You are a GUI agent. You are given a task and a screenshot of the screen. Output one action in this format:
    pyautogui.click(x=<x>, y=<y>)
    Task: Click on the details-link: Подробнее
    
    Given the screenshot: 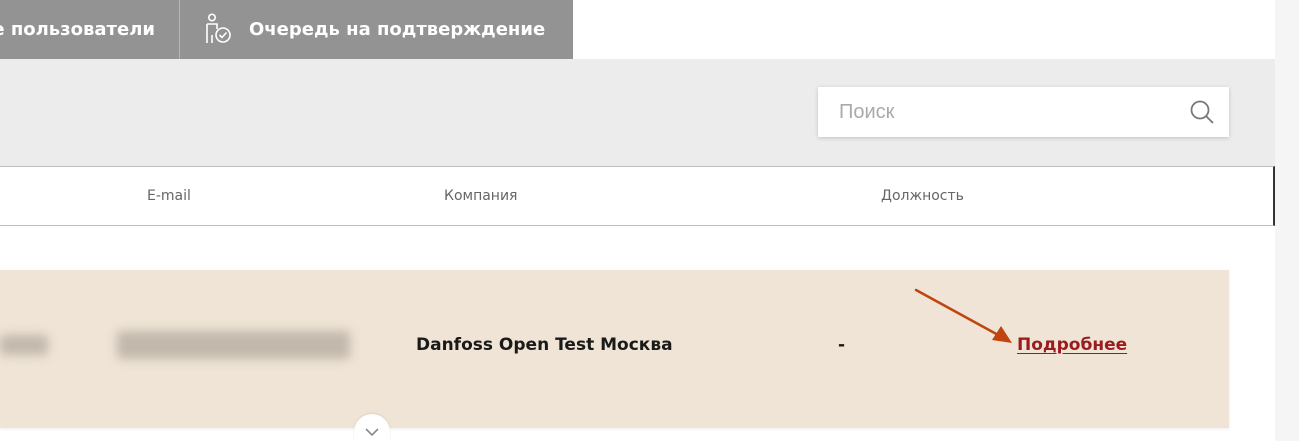 What is the action you would take?
    pyautogui.click(x=1072, y=345)
    